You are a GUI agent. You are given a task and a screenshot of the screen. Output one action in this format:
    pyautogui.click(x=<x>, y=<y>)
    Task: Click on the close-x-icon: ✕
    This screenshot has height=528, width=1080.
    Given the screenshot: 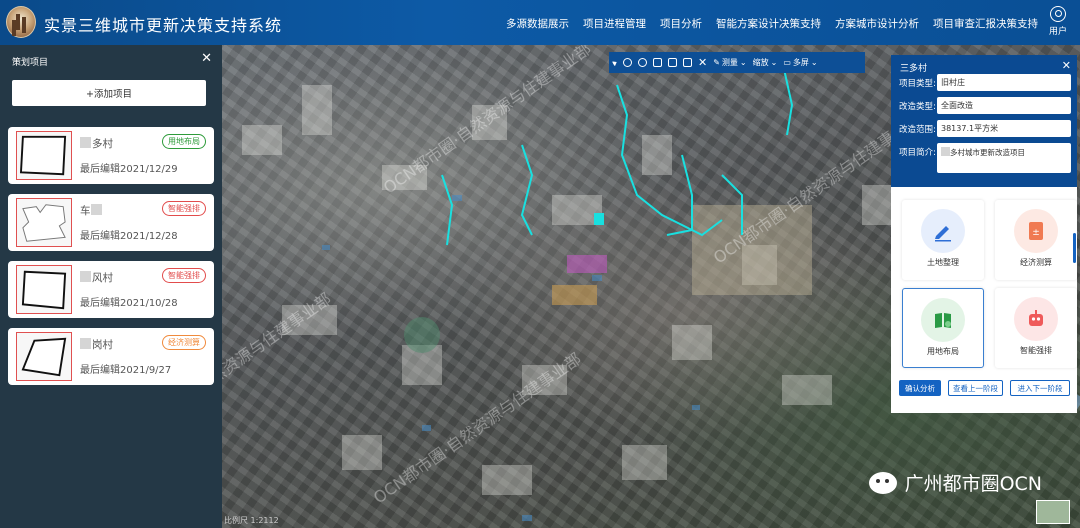 What is the action you would take?
    pyautogui.click(x=702, y=62)
    